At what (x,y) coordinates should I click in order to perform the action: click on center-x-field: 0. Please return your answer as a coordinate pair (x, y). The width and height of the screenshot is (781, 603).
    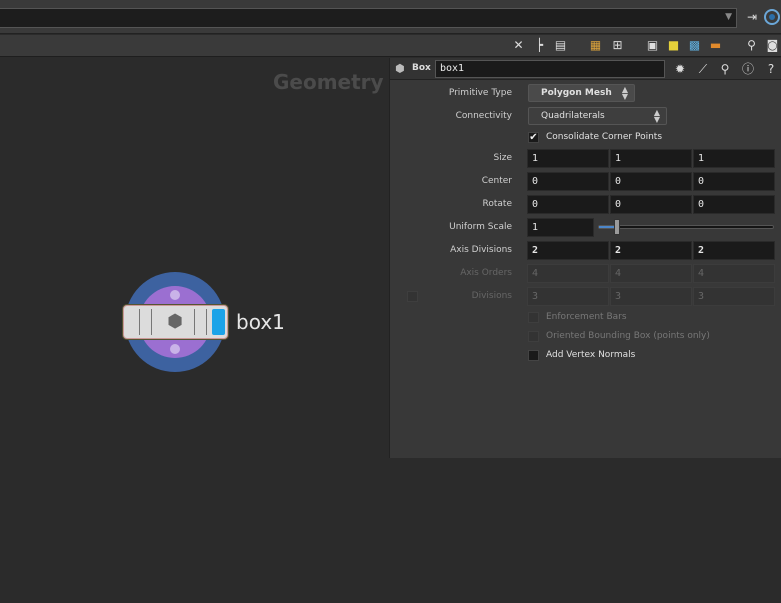
    Looking at the image, I should click on (568, 181).